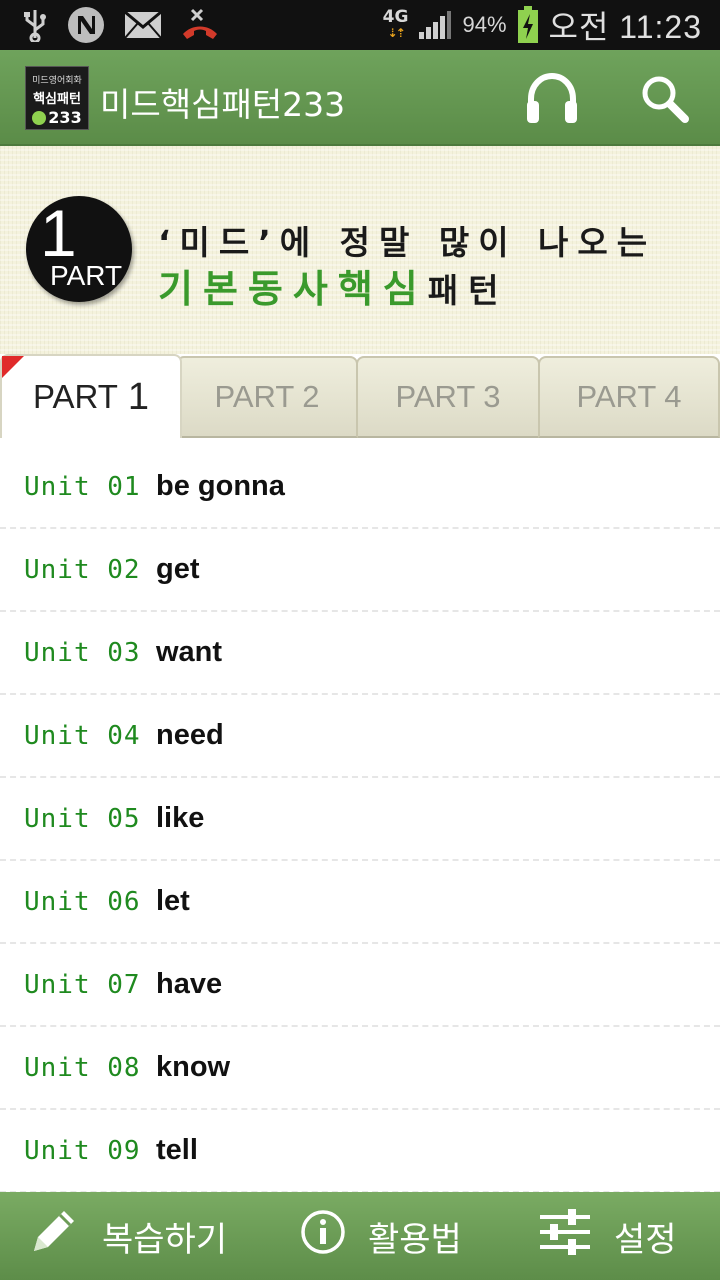 The width and height of the screenshot is (720, 1280). I want to click on list-item: Unit 01 be gonna, so click(360, 487).